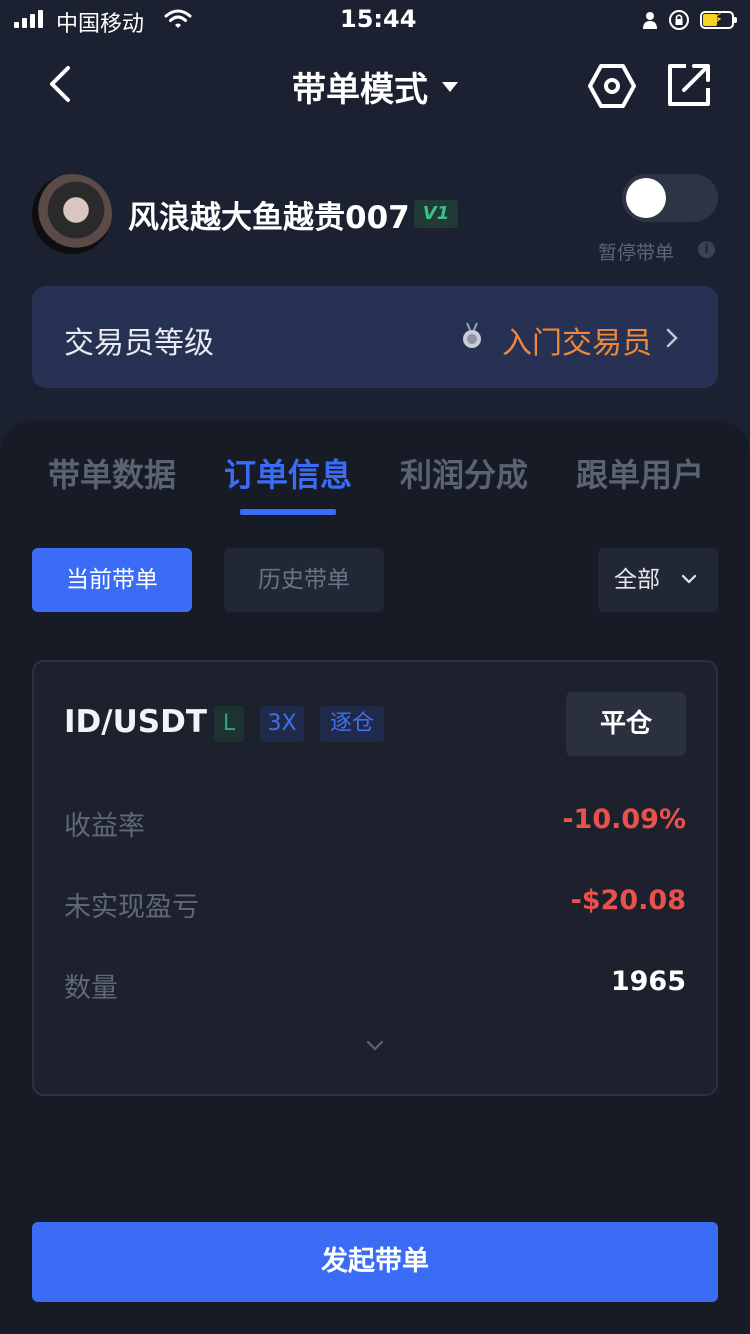  I want to click on return-rate-value: -10.09%, so click(624, 819).